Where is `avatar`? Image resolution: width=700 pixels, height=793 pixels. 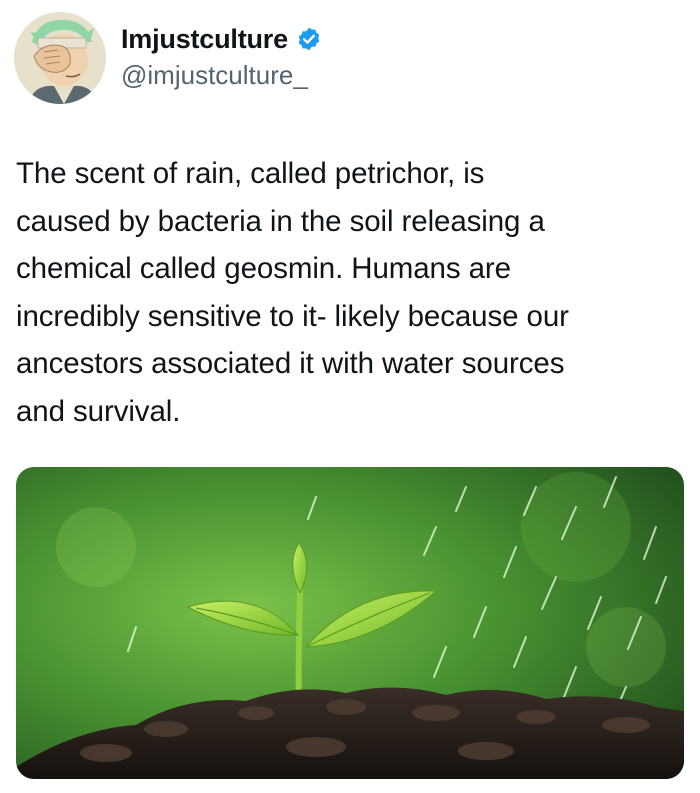 avatar is located at coordinates (60, 58).